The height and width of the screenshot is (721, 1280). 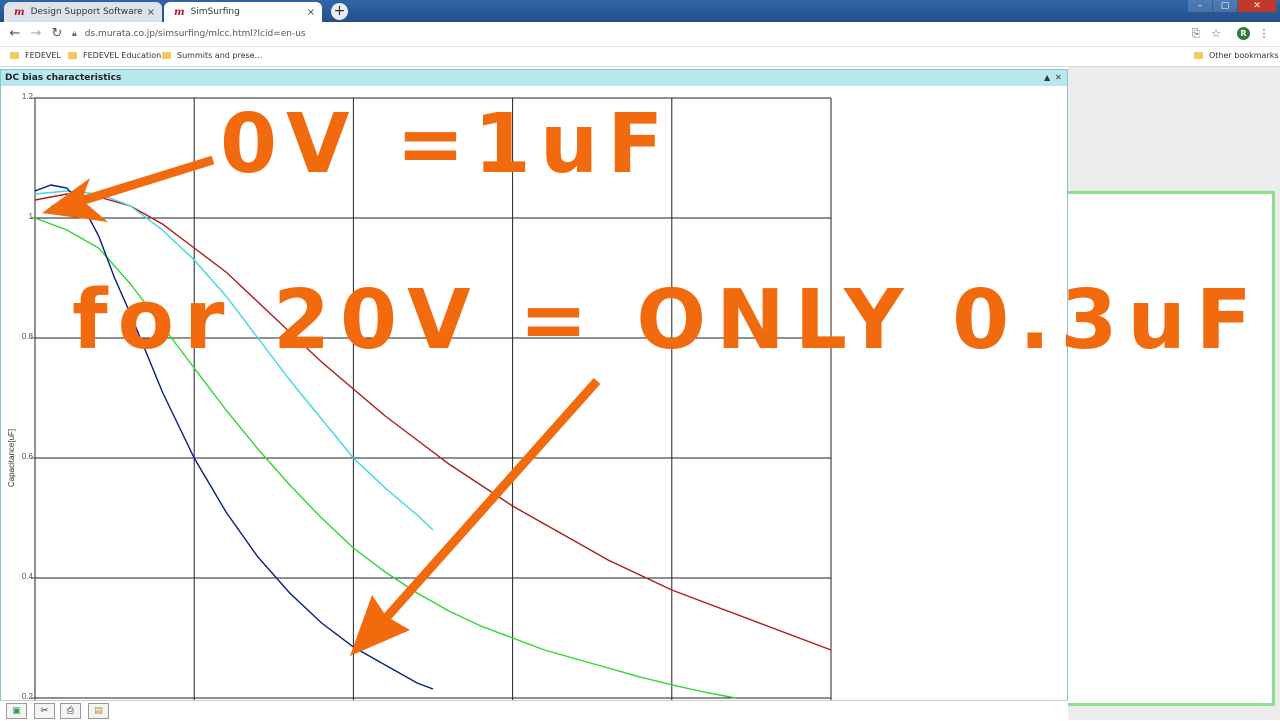 What do you see at coordinates (1244, 55) in the screenshot?
I see `bookmark-label: Other bookmarks` at bounding box center [1244, 55].